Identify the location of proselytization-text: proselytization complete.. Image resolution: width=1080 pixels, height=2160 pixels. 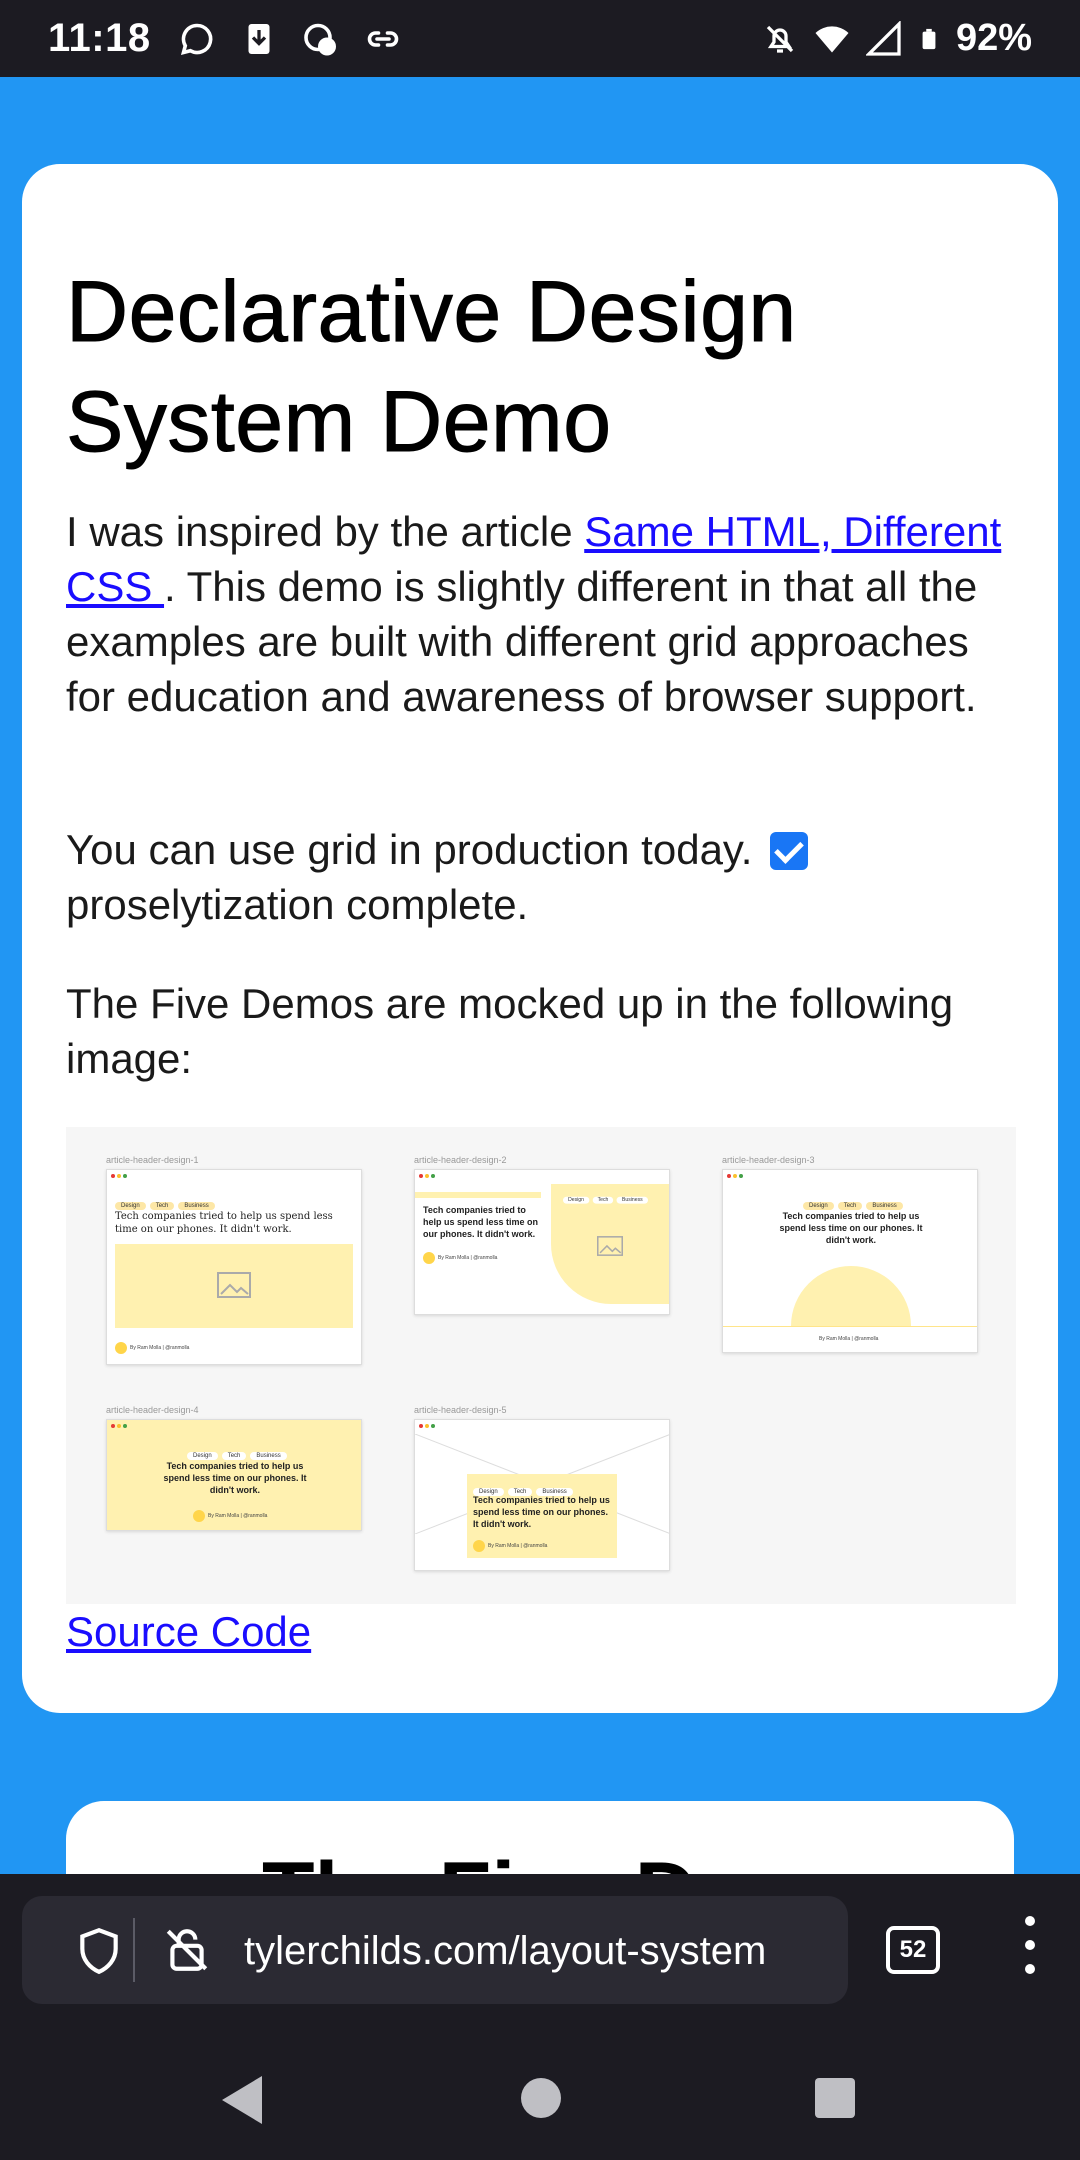
(297, 904).